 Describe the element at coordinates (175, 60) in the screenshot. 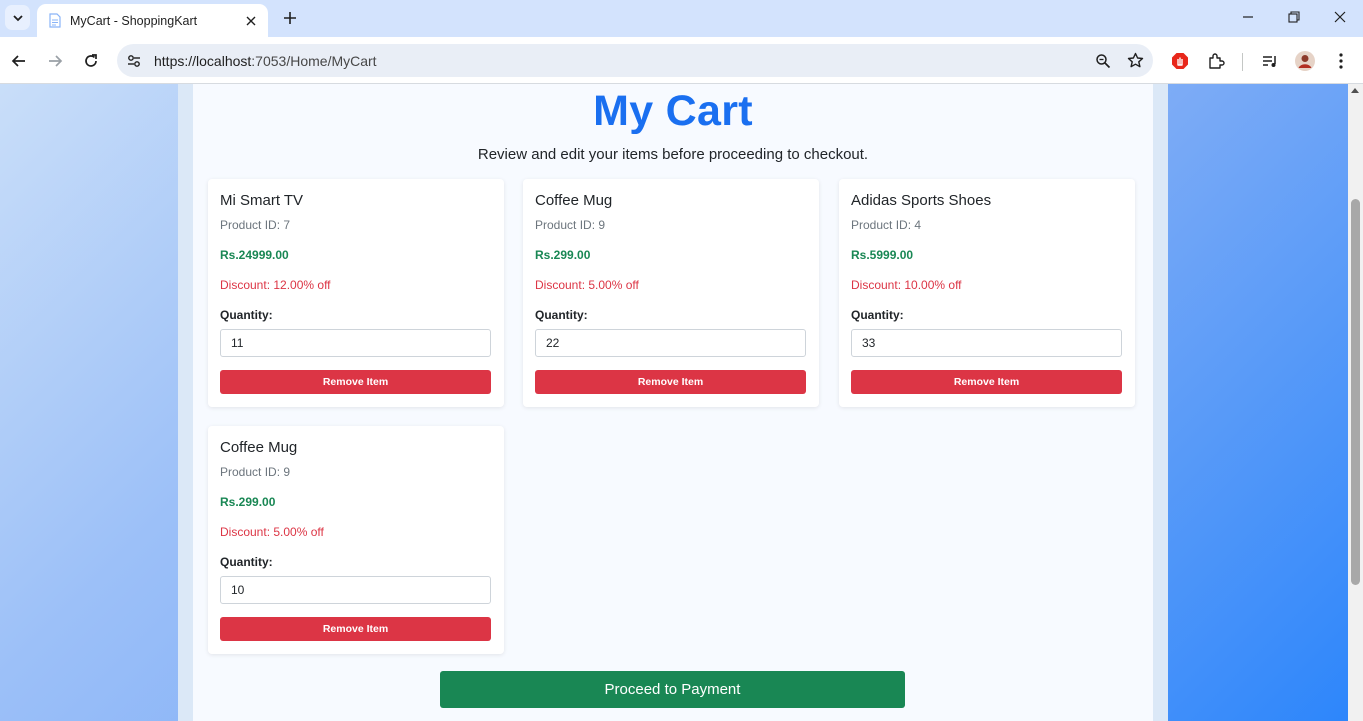

I see `url-scheme: https://` at that location.